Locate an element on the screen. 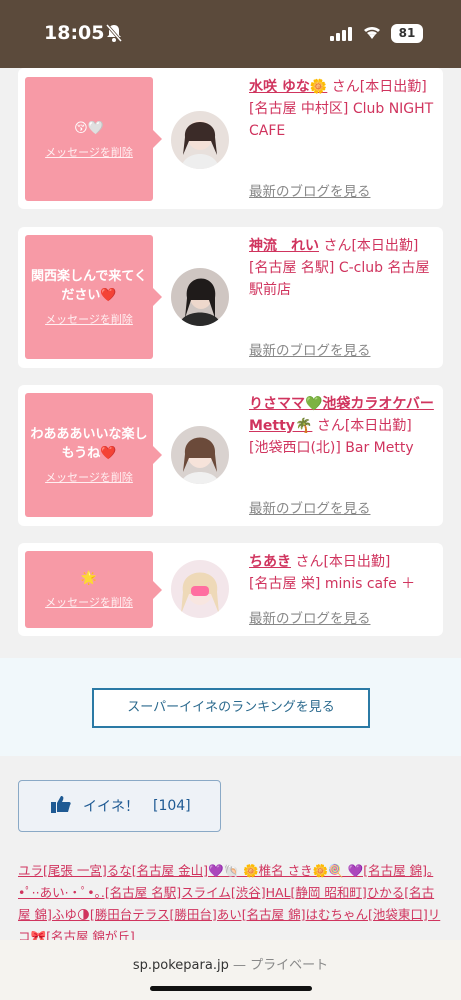 The height and width of the screenshot is (1000, 461). cast-name-link: 水咲 ゆな🌼 is located at coordinates (288, 87).